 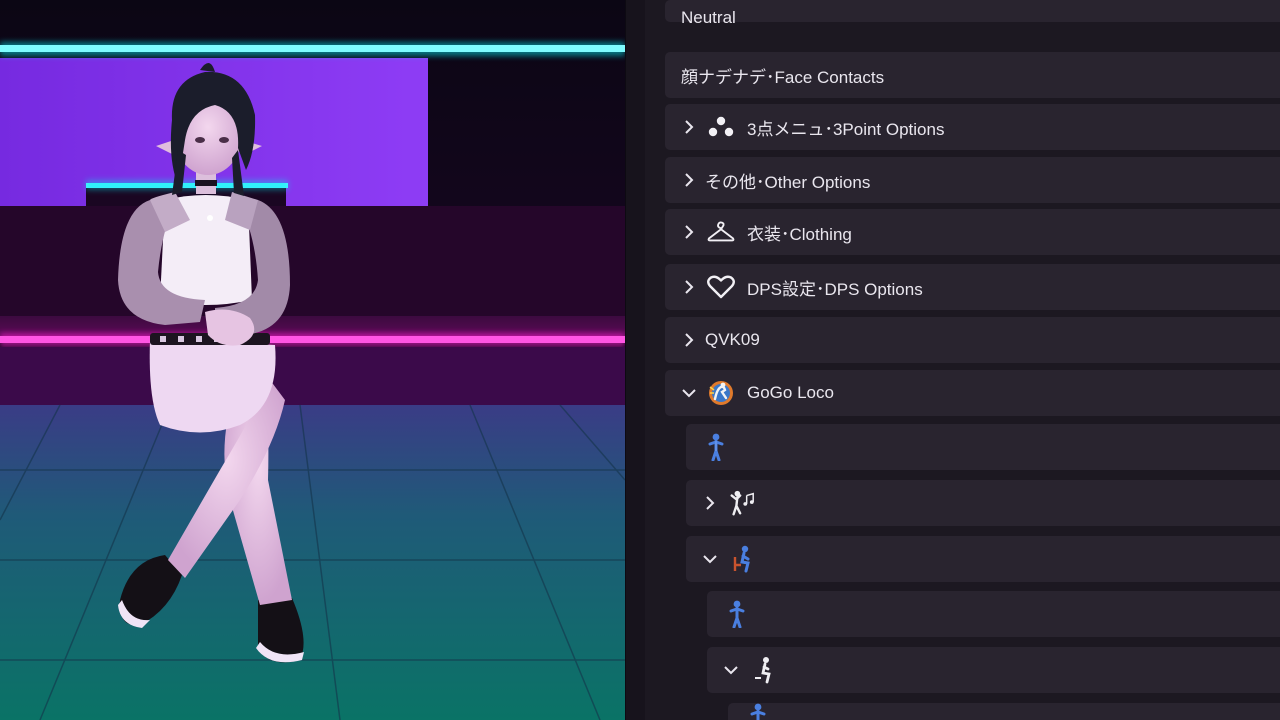 What do you see at coordinates (993, 614) in the screenshot?
I see `menu-item-sit-stand` at bounding box center [993, 614].